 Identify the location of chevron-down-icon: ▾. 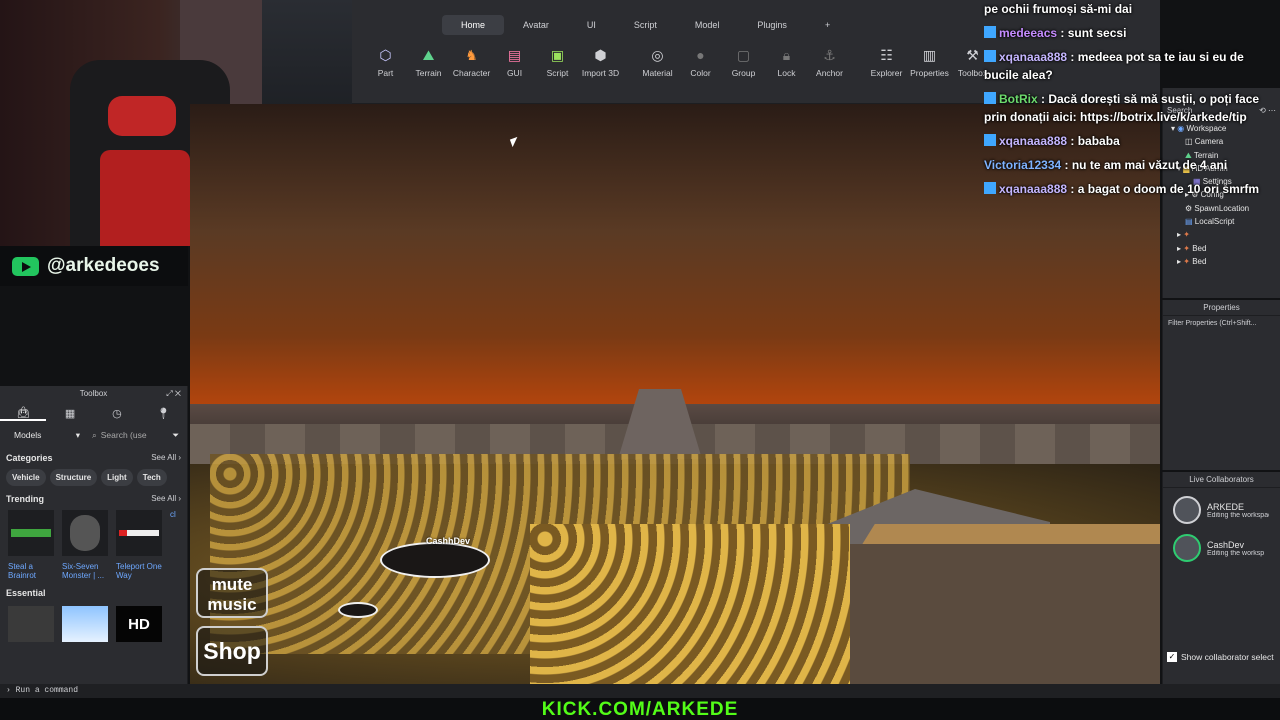
(77, 435).